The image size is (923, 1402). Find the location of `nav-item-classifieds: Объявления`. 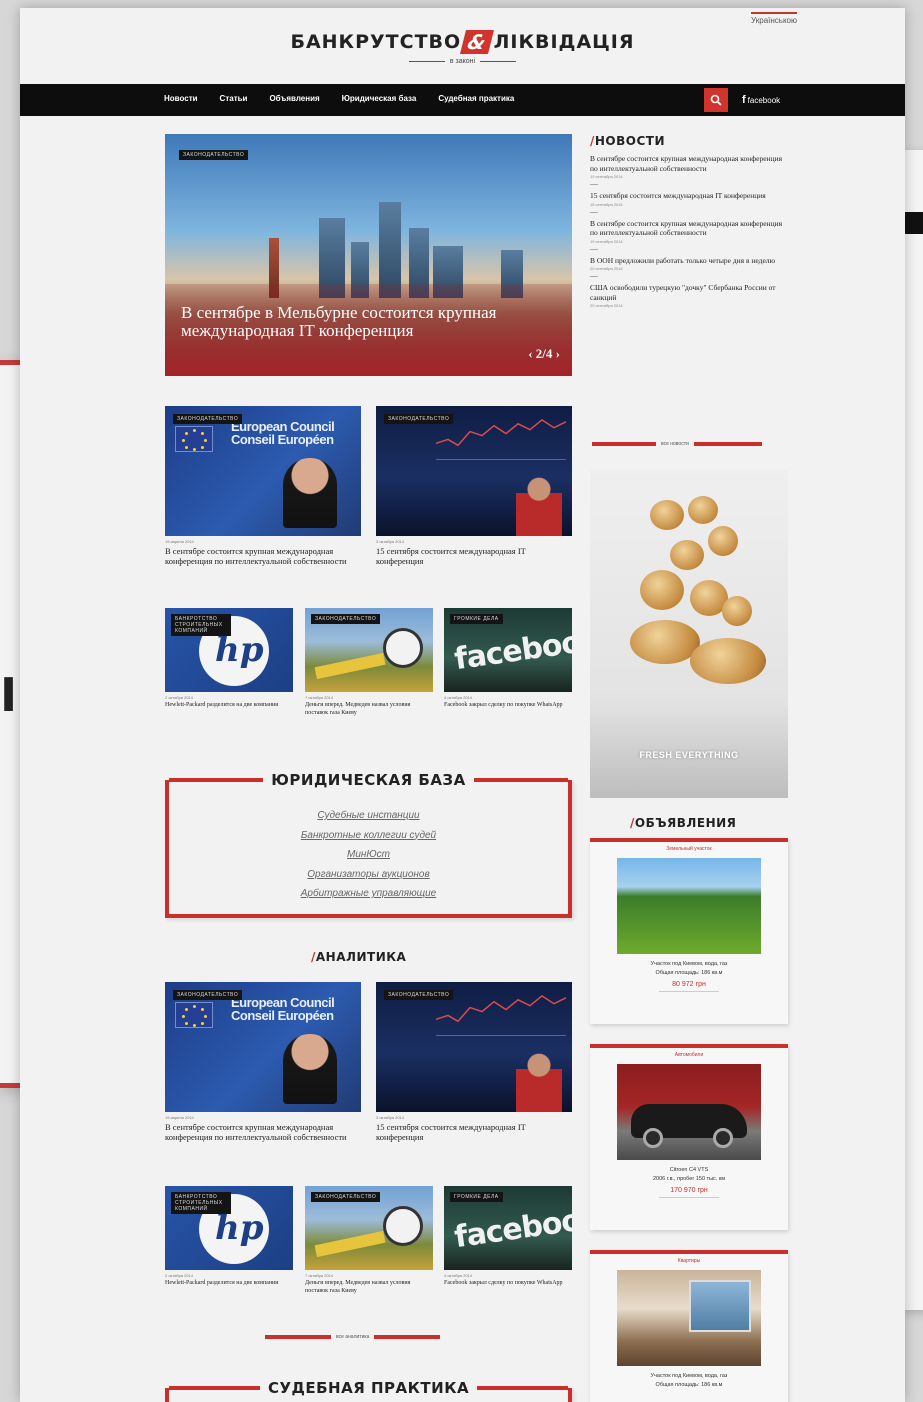

nav-item-classifieds: Объявления is located at coordinates (294, 98).